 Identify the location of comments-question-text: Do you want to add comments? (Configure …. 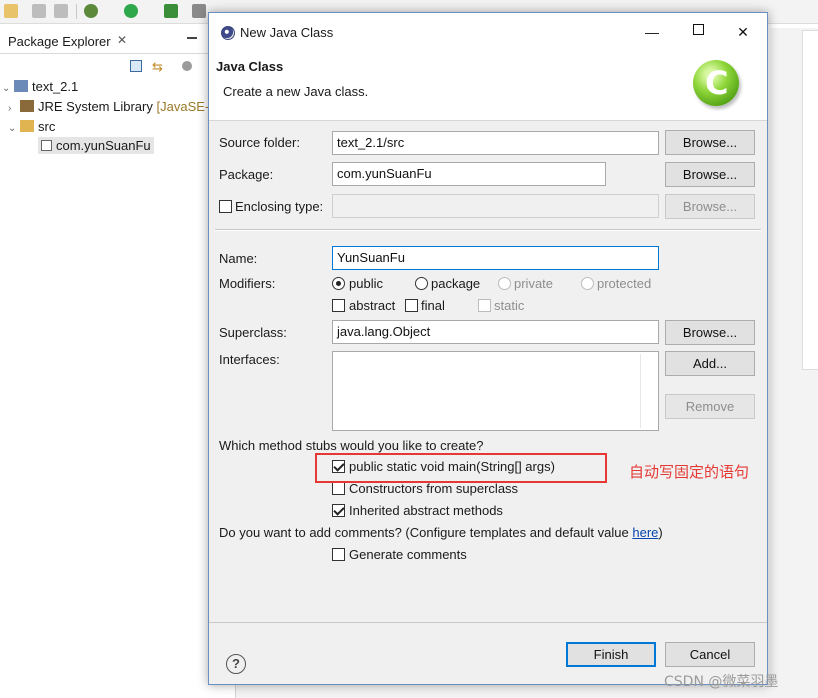
(426, 532).